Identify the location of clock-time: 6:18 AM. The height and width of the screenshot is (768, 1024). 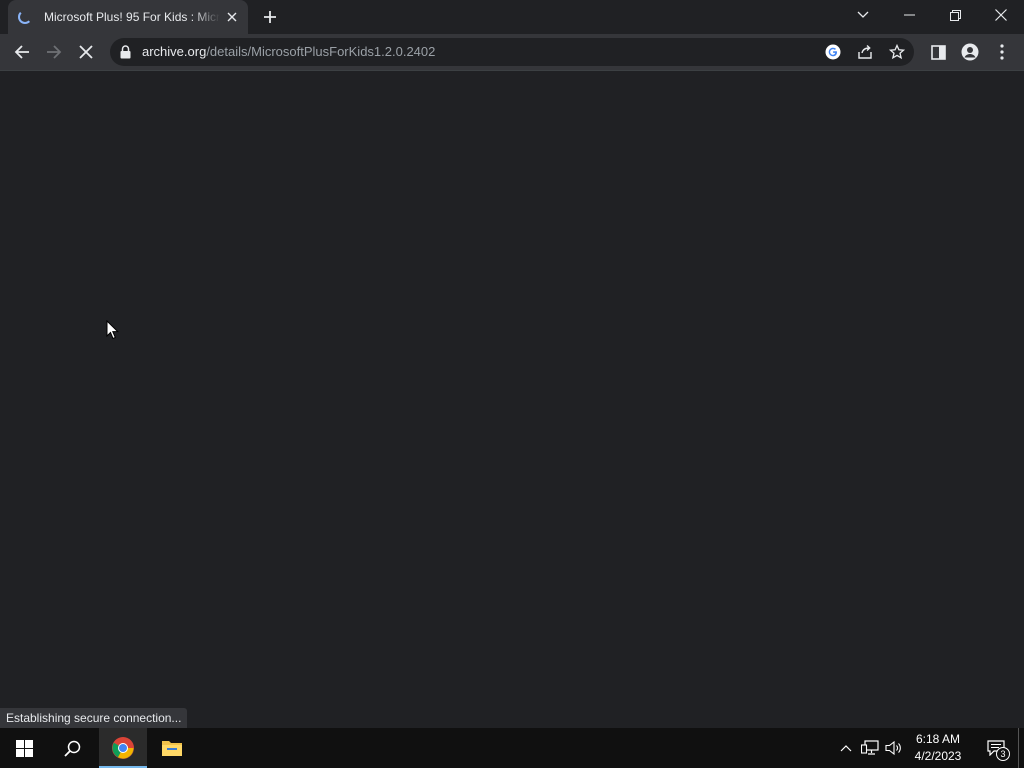
(938, 739).